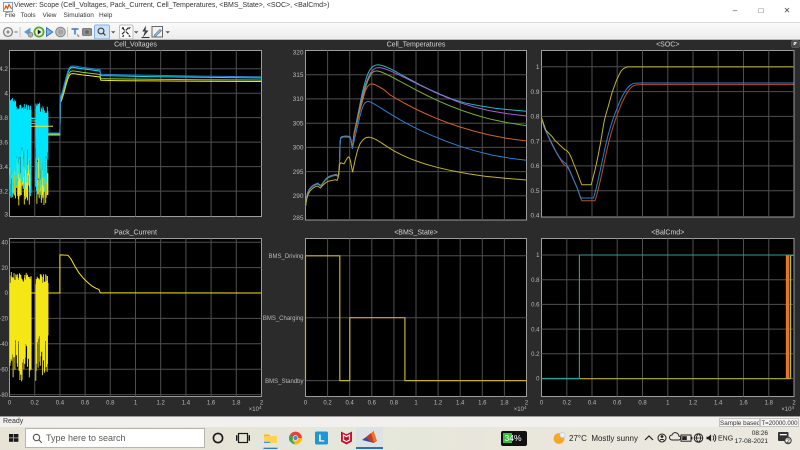 The image size is (800, 450). I want to click on svg-text: -40, so click(4, 345).